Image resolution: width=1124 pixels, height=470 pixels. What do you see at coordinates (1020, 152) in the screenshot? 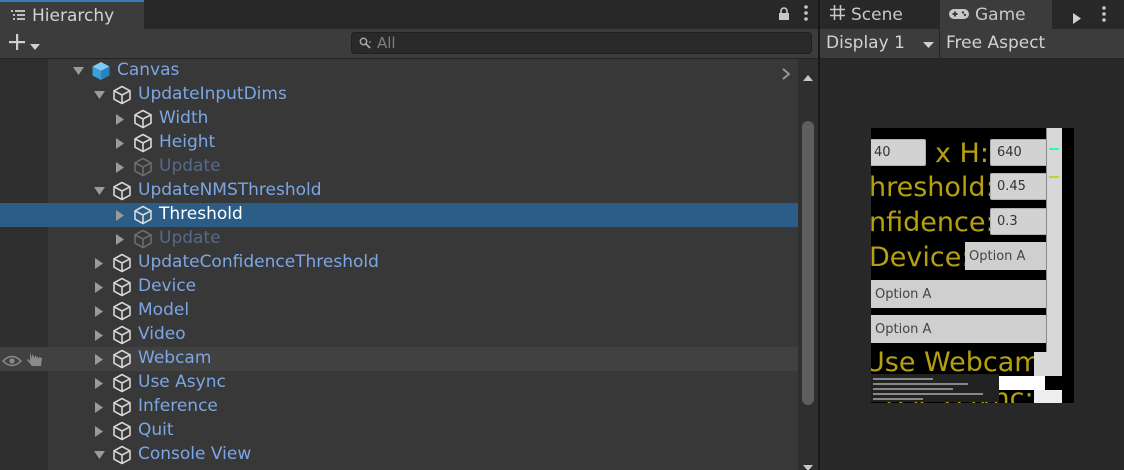
I see `height-input: 640` at bounding box center [1020, 152].